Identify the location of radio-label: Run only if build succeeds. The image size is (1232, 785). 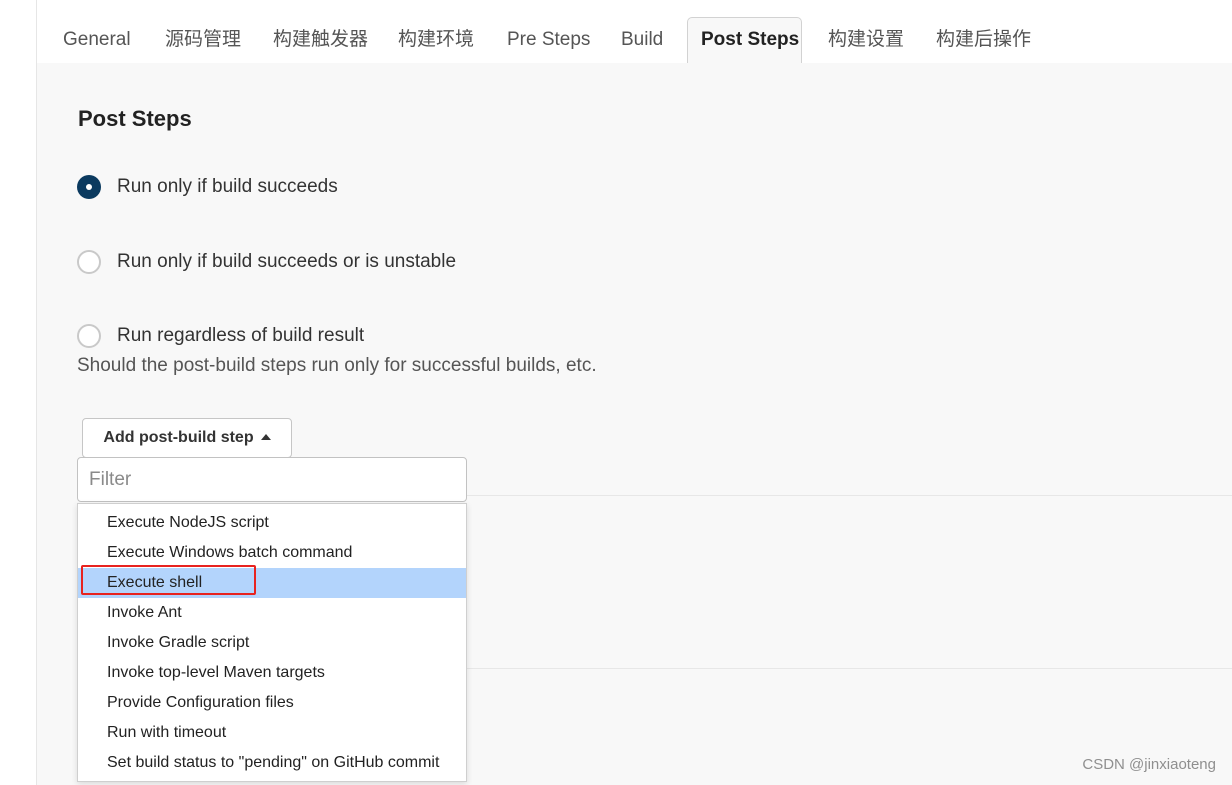
(227, 186).